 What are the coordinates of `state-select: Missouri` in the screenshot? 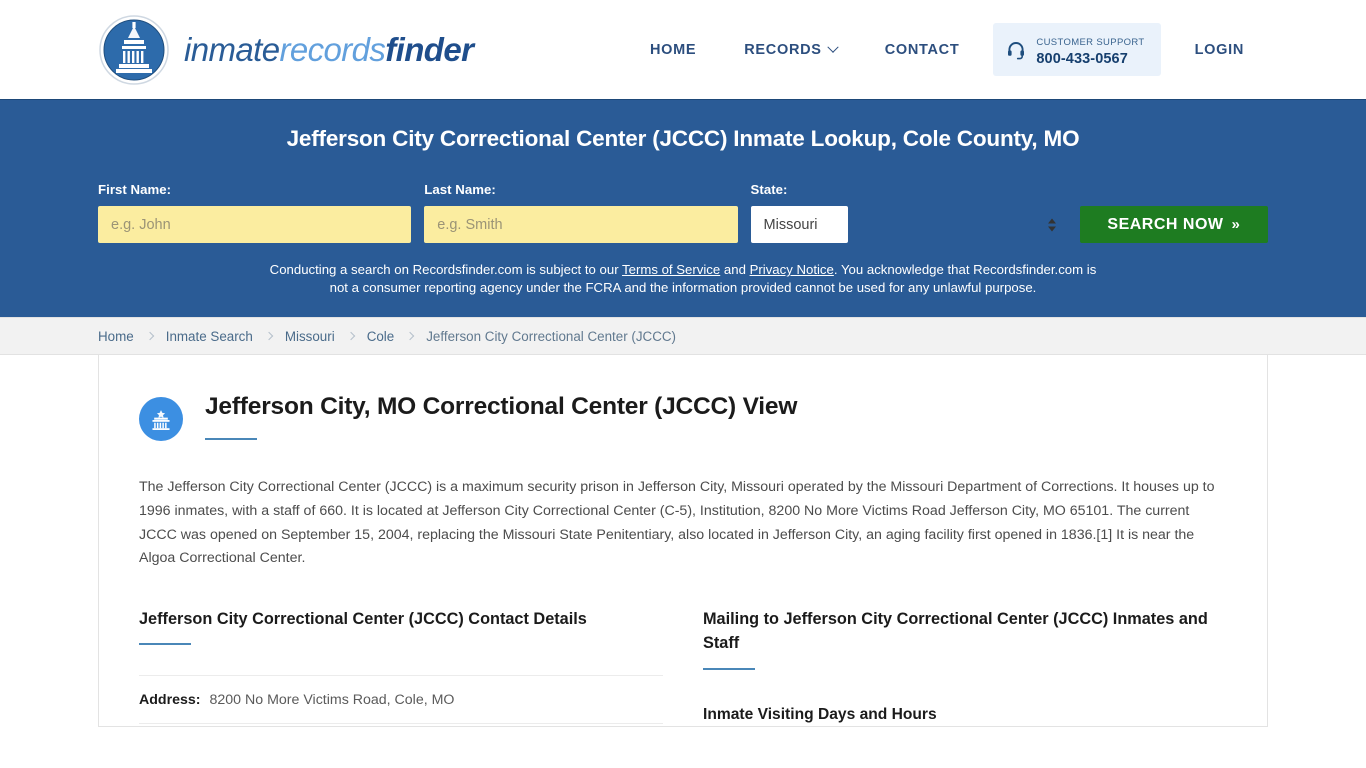 It's located at (799, 224).